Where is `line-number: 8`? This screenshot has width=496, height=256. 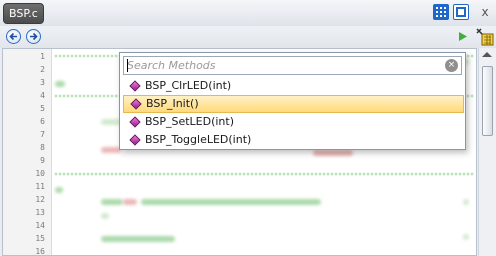 line-number: 8 is located at coordinates (42, 147).